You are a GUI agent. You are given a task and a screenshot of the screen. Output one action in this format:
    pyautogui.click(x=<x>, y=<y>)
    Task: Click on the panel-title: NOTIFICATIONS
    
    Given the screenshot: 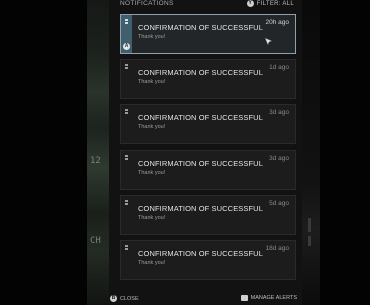 What is the action you would take?
    pyautogui.click(x=147, y=3)
    